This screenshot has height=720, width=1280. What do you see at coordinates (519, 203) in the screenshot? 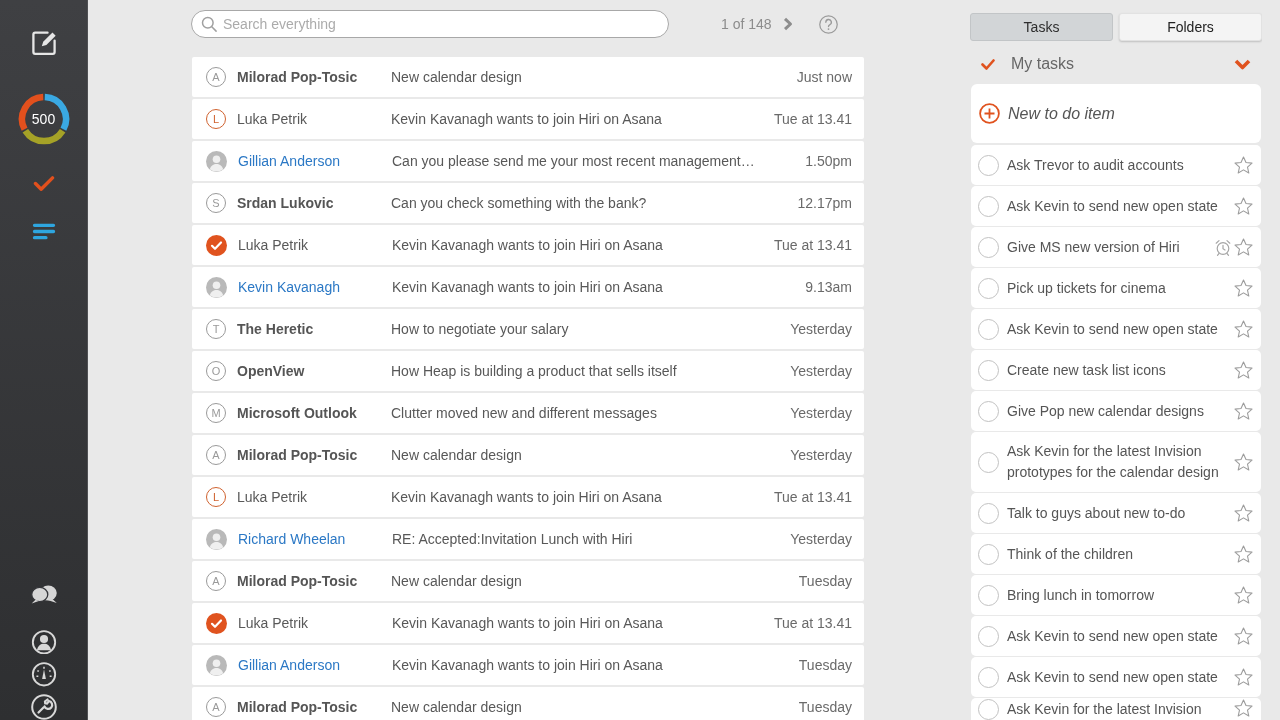
I see `subject-text: Can you check something with the bank?` at bounding box center [519, 203].